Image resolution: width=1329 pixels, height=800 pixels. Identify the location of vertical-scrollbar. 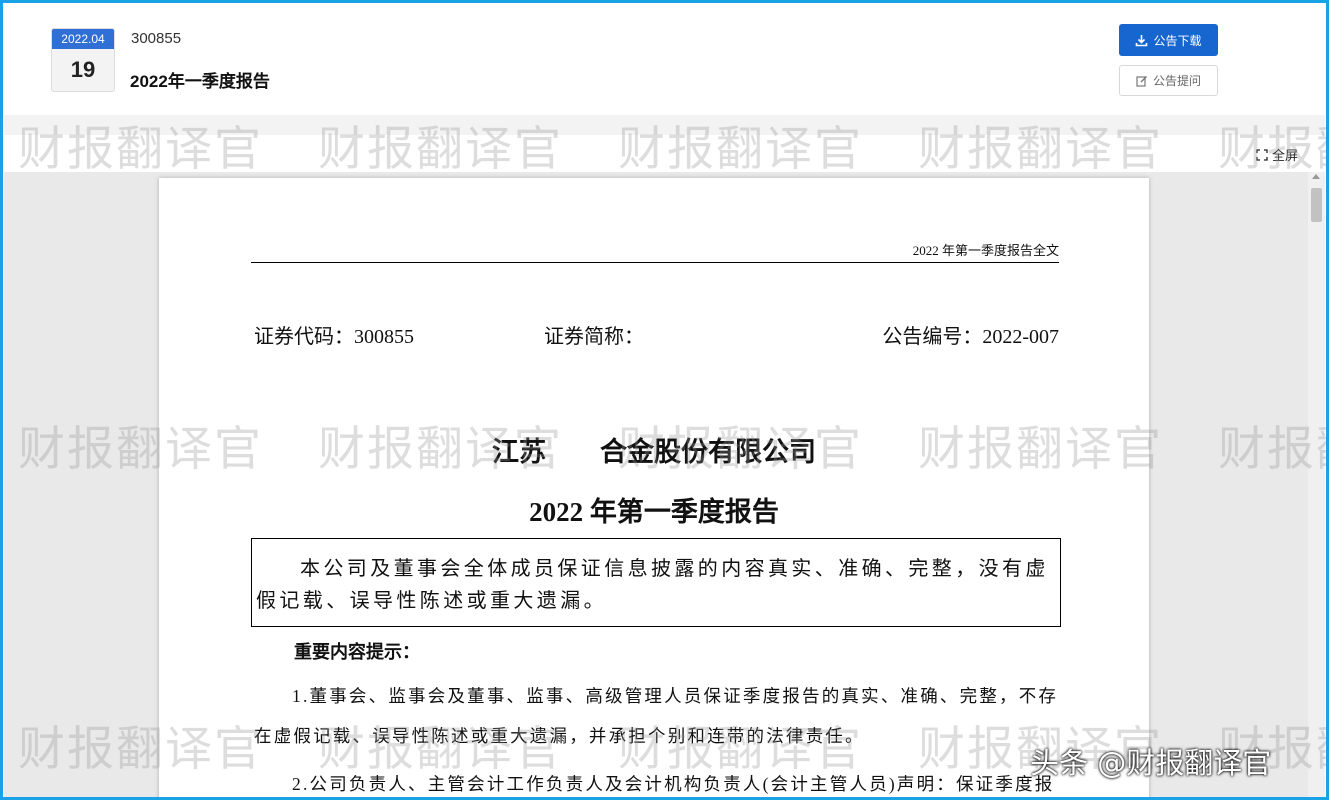
(1316, 484).